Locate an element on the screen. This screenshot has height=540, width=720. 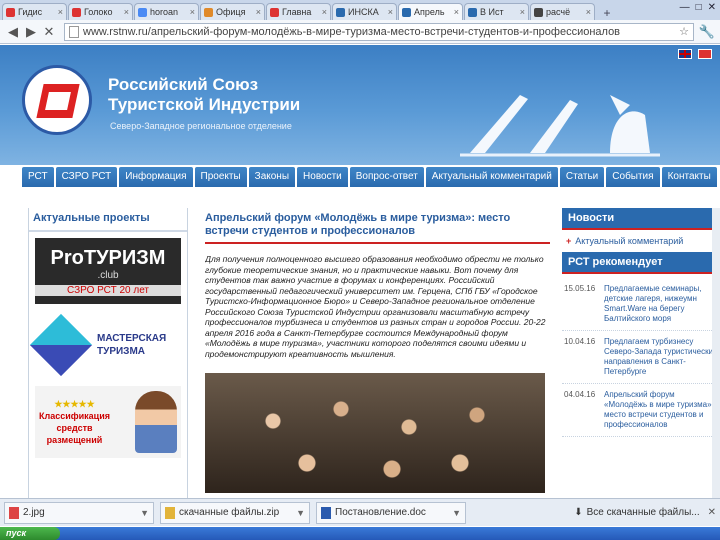
nav-item: Статьи is located at coordinates (582, 177).